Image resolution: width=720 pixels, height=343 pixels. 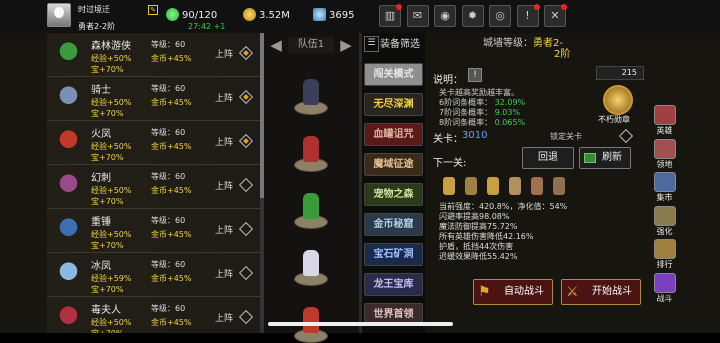 I want to click on lock-stage-checkbox, so click(x=626, y=136).